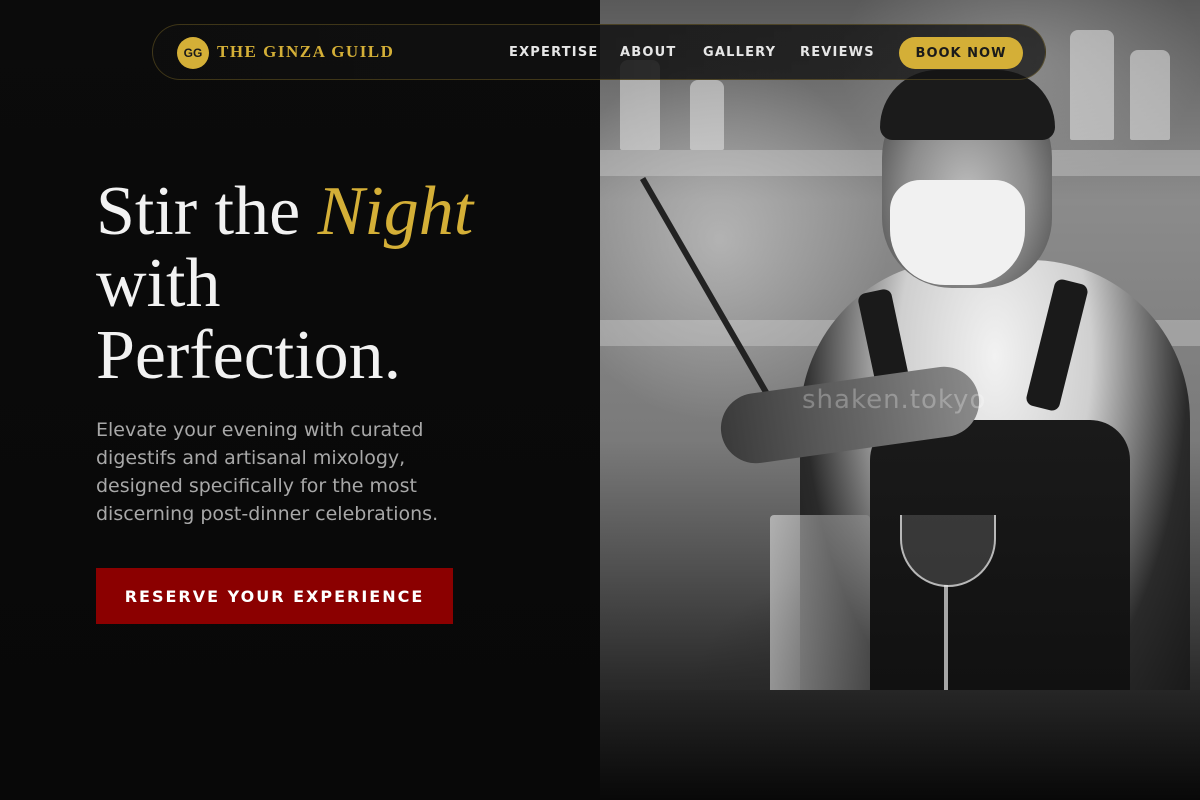 The width and height of the screenshot is (1200, 800). Describe the element at coordinates (158, 283) in the screenshot. I see `headline-line-2: with` at that location.